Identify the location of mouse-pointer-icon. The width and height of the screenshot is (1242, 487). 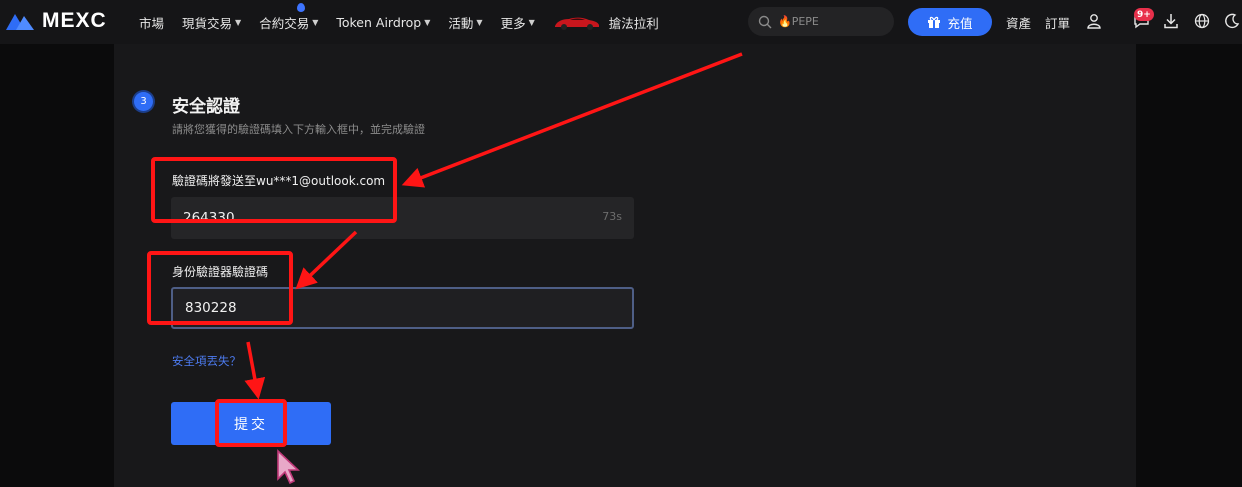
(288, 467).